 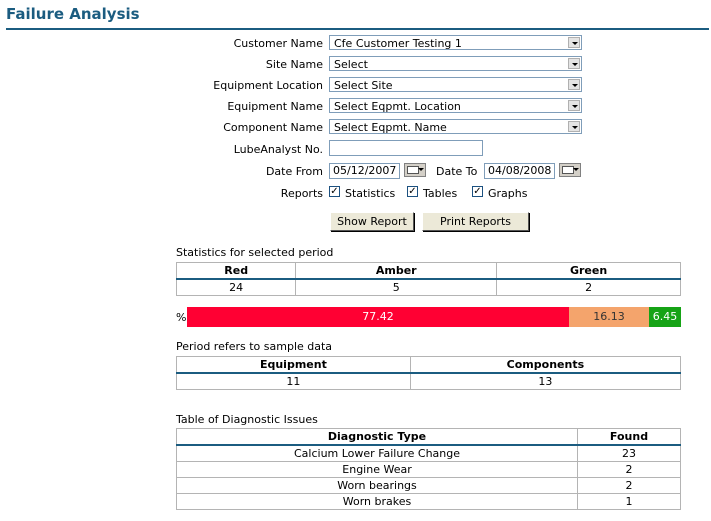 I want to click on equipment-select: Select Eqpmt. Location, so click(x=455, y=105).